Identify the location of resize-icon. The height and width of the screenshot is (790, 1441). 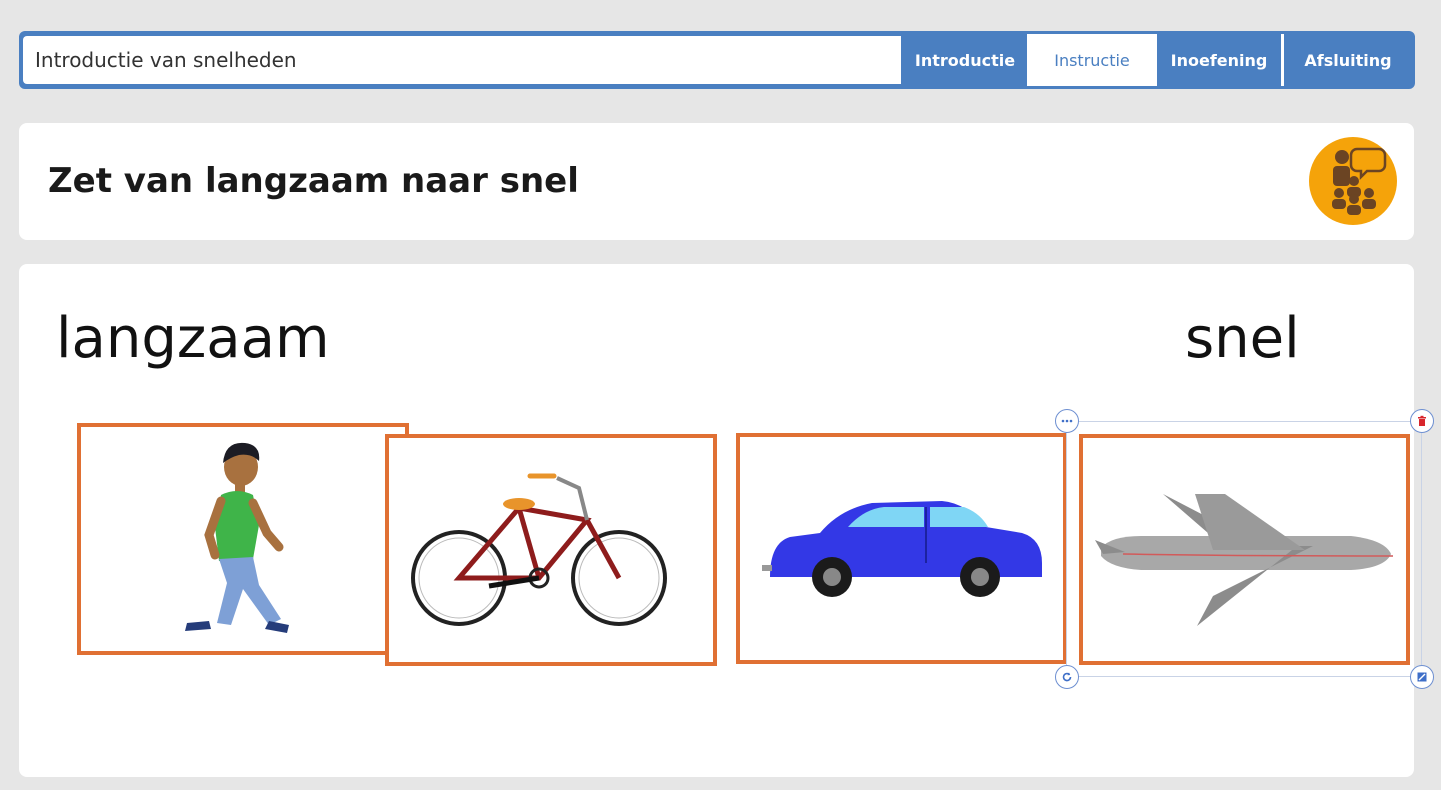
(1422, 677).